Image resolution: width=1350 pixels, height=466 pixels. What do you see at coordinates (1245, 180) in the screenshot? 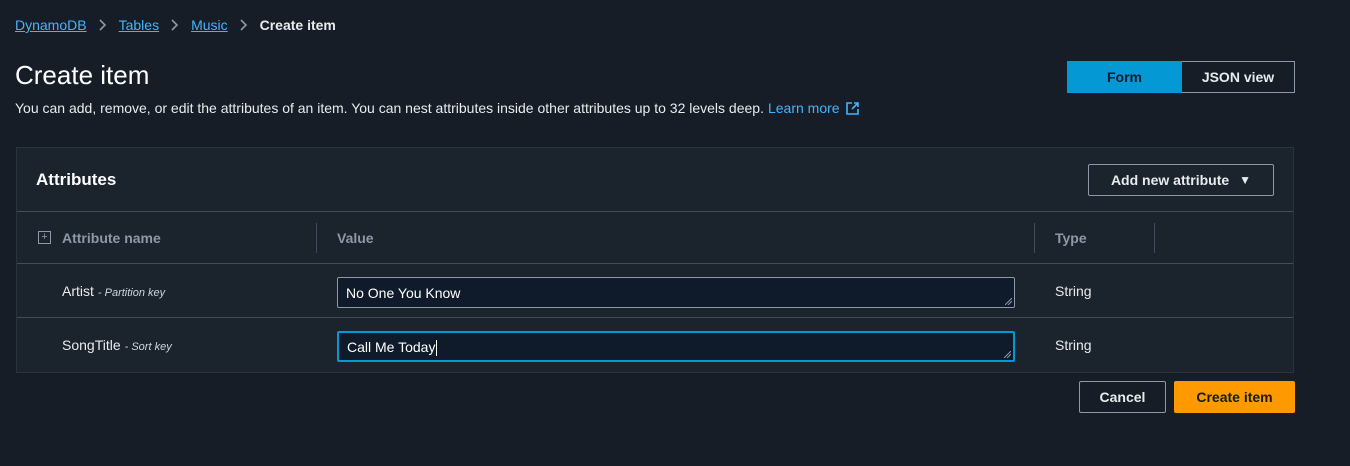
I see `caret-down-icon: ▼` at bounding box center [1245, 180].